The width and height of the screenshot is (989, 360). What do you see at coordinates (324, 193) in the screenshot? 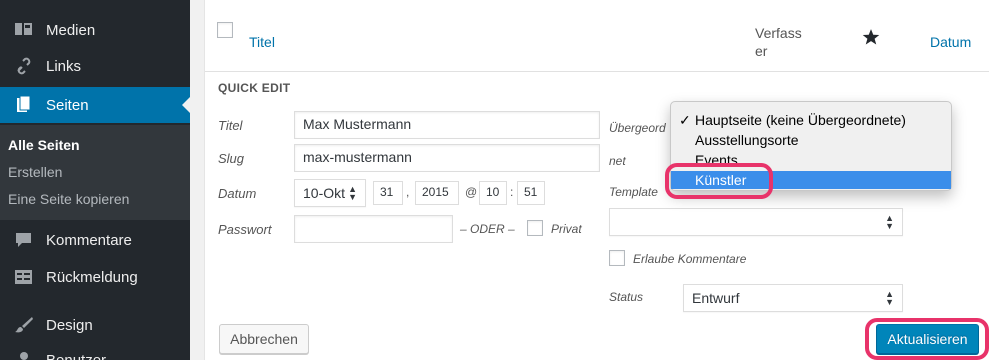
I see `date-month-value: 10-Okt` at bounding box center [324, 193].